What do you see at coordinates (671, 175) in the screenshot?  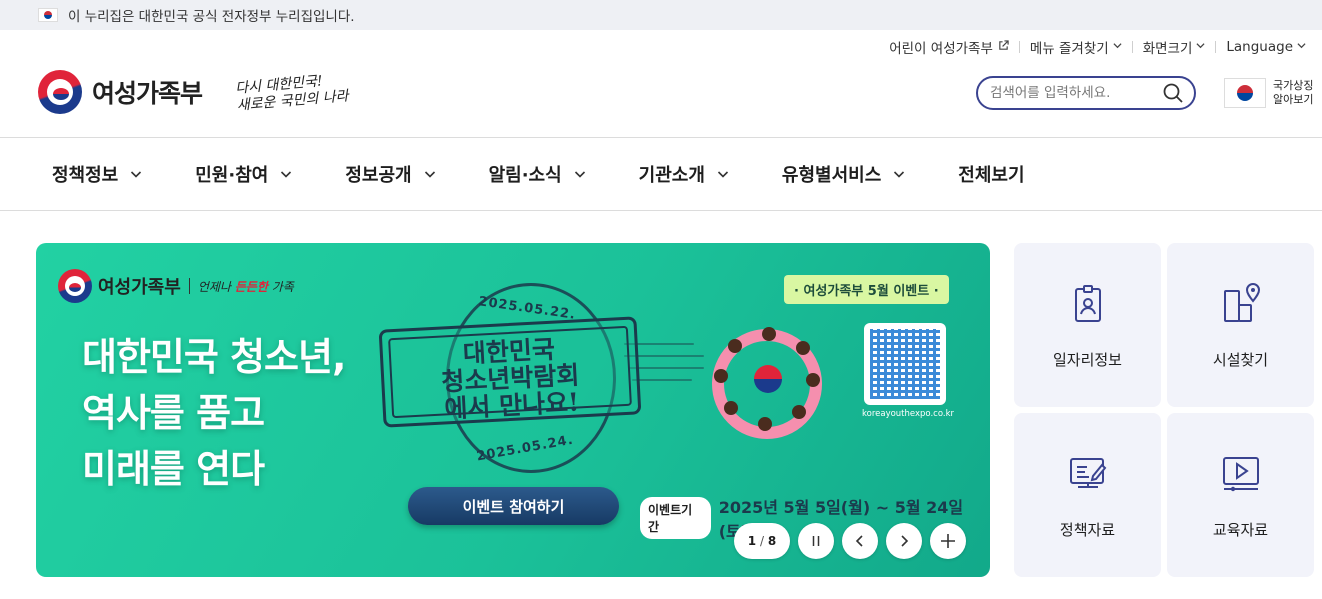 I see `nav-item-label: 기관소개` at bounding box center [671, 175].